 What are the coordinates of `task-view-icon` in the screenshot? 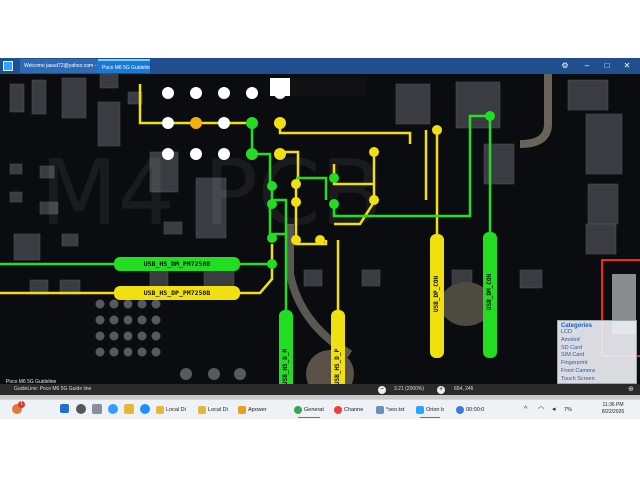 It's located at (97, 409).